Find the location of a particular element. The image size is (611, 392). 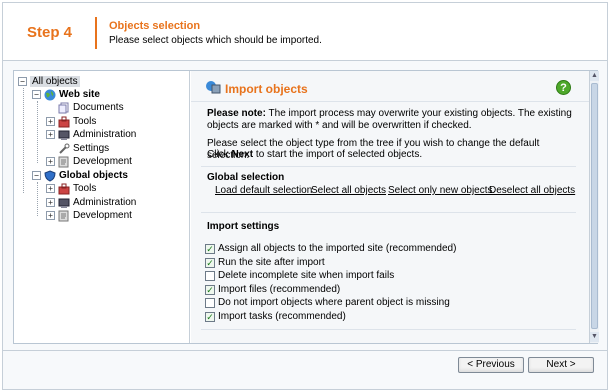

tree-item-administration: + Administration is located at coordinates (91, 134).